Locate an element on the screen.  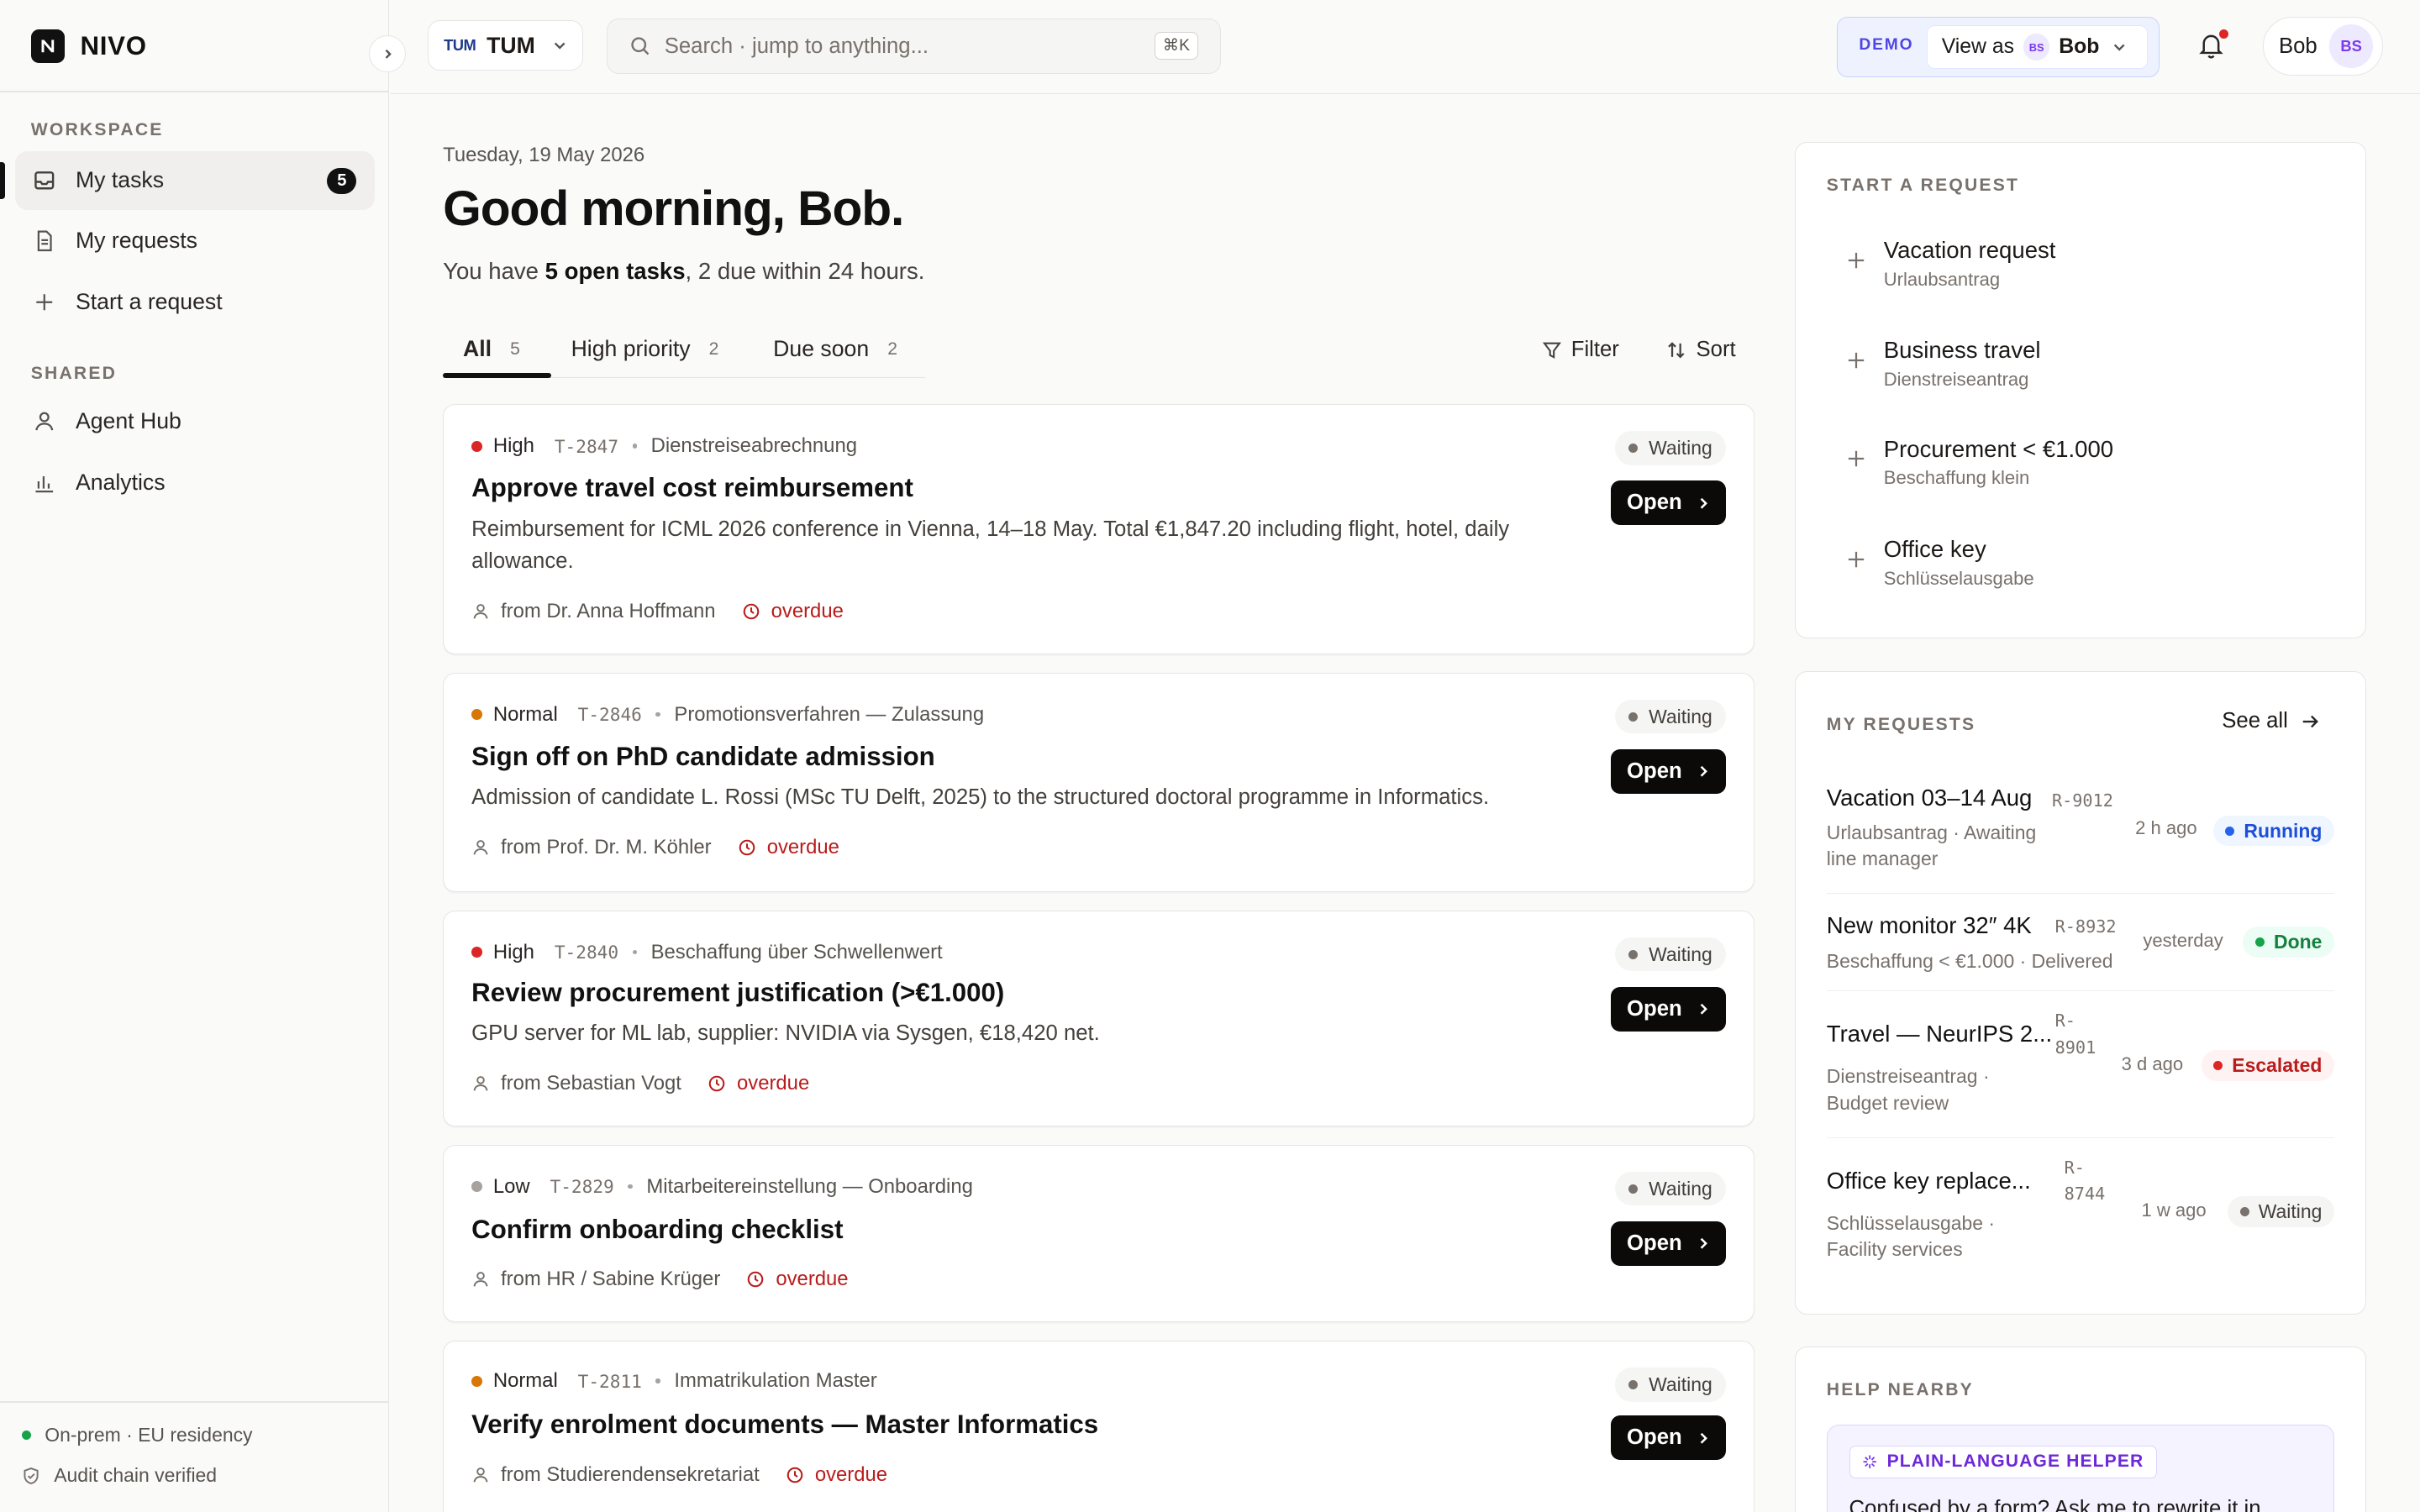
view-as-selector: View as BS Bob is located at coordinates (2038, 47).